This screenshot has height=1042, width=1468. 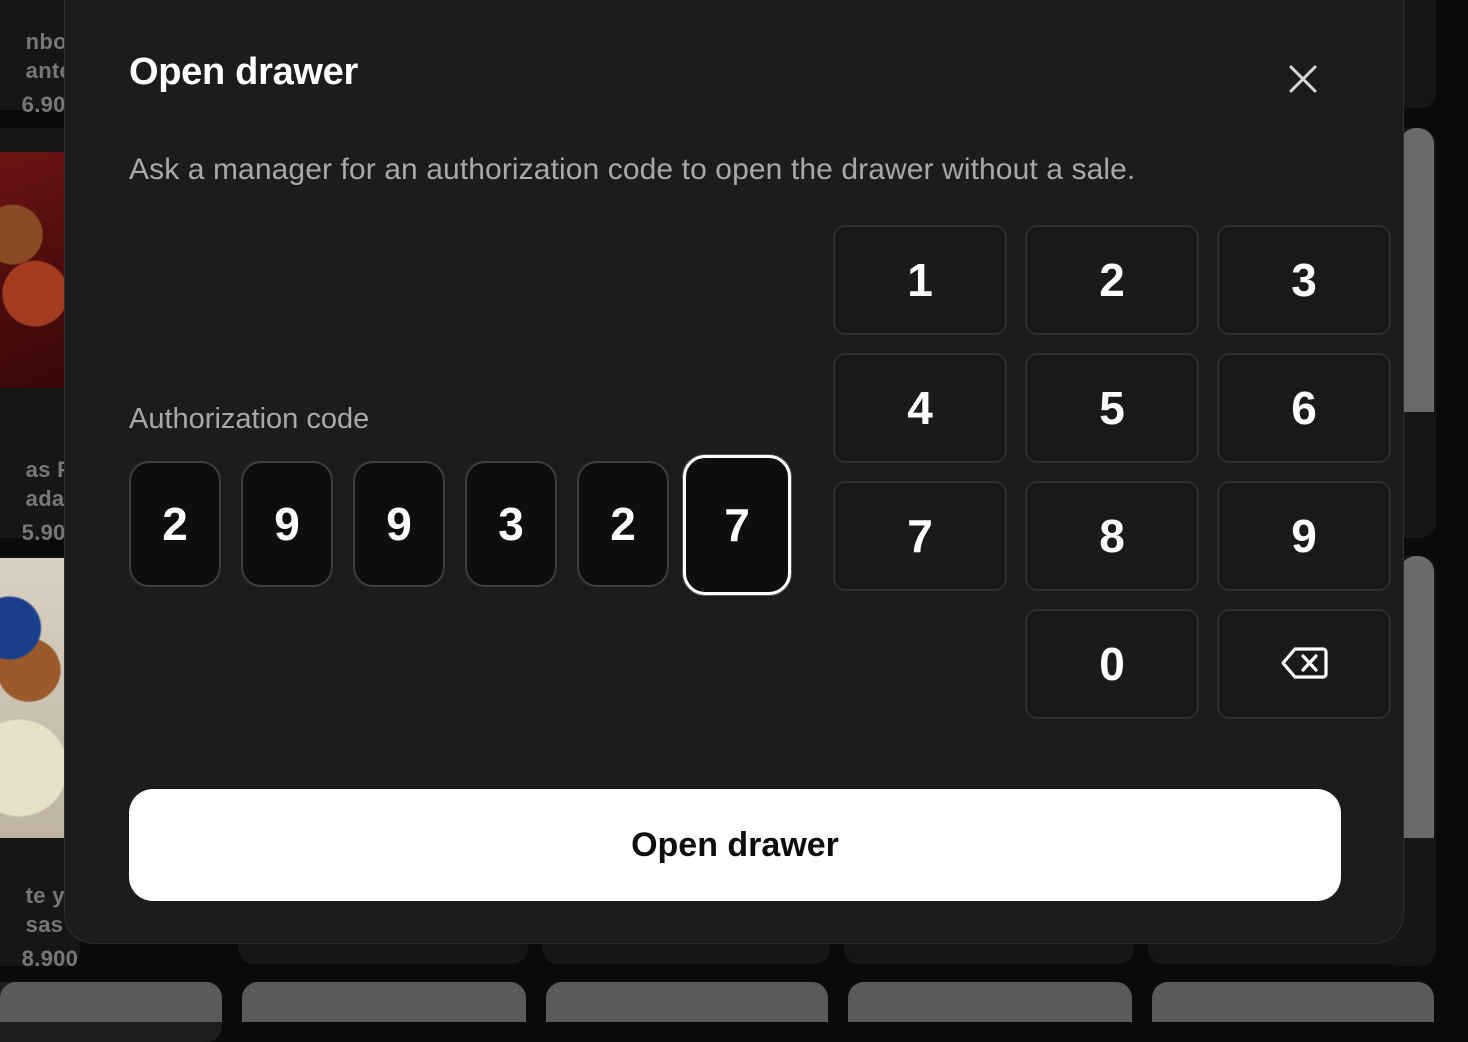 I want to click on close-button, so click(x=1303, y=81).